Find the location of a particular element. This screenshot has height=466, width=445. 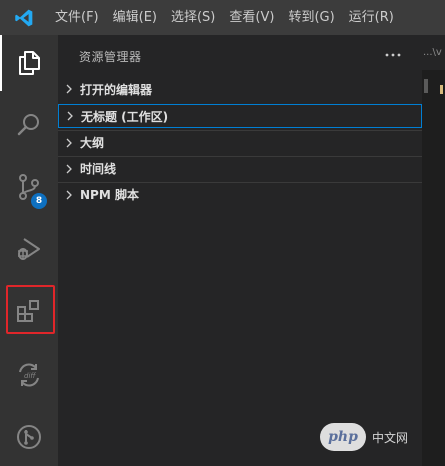

activity-run-debug is located at coordinates (29, 249).